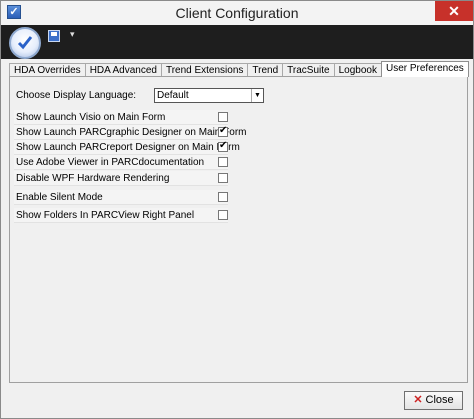 This screenshot has height=419, width=474. I want to click on option-show-folders-right-panel: Show Folders In PARCView Right Panel, so click(121, 215).